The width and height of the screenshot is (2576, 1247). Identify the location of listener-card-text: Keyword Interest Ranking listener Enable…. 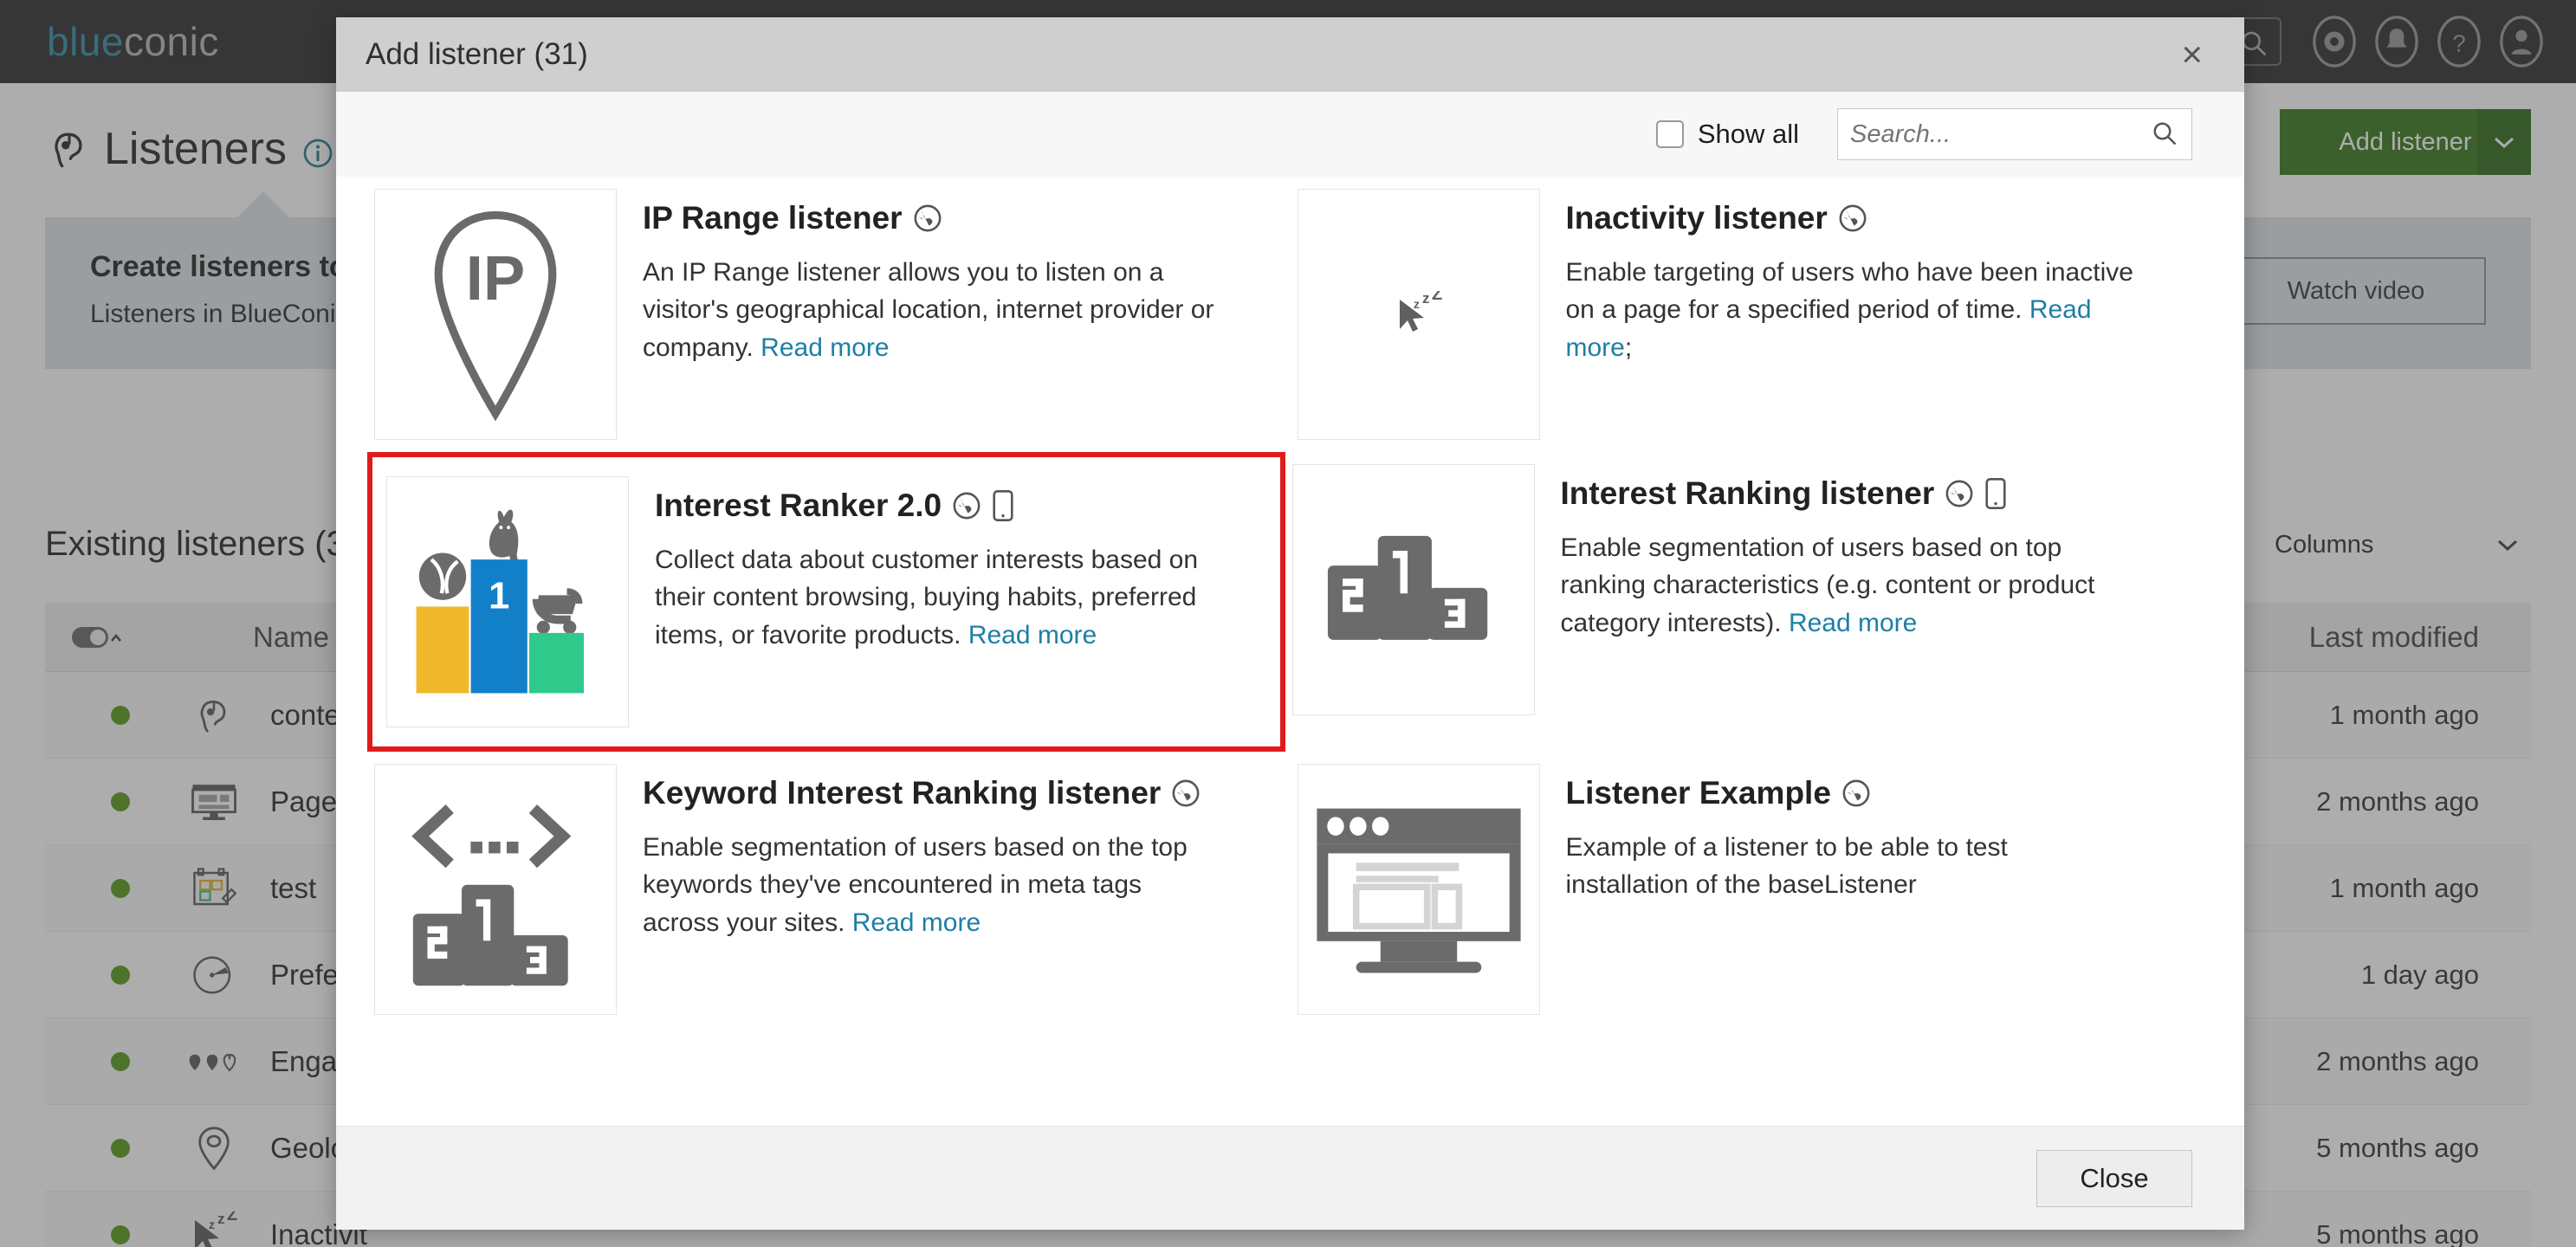
(947, 852).